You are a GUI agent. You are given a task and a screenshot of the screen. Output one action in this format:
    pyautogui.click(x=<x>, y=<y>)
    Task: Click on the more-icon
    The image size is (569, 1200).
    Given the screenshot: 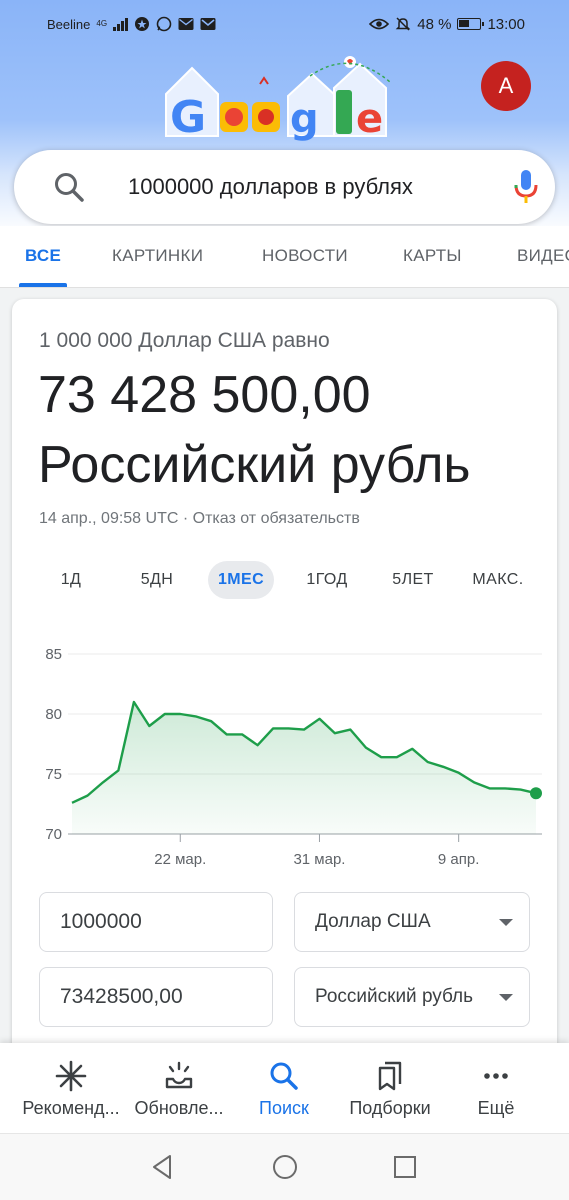 What is the action you would take?
    pyautogui.click(x=496, y=1076)
    